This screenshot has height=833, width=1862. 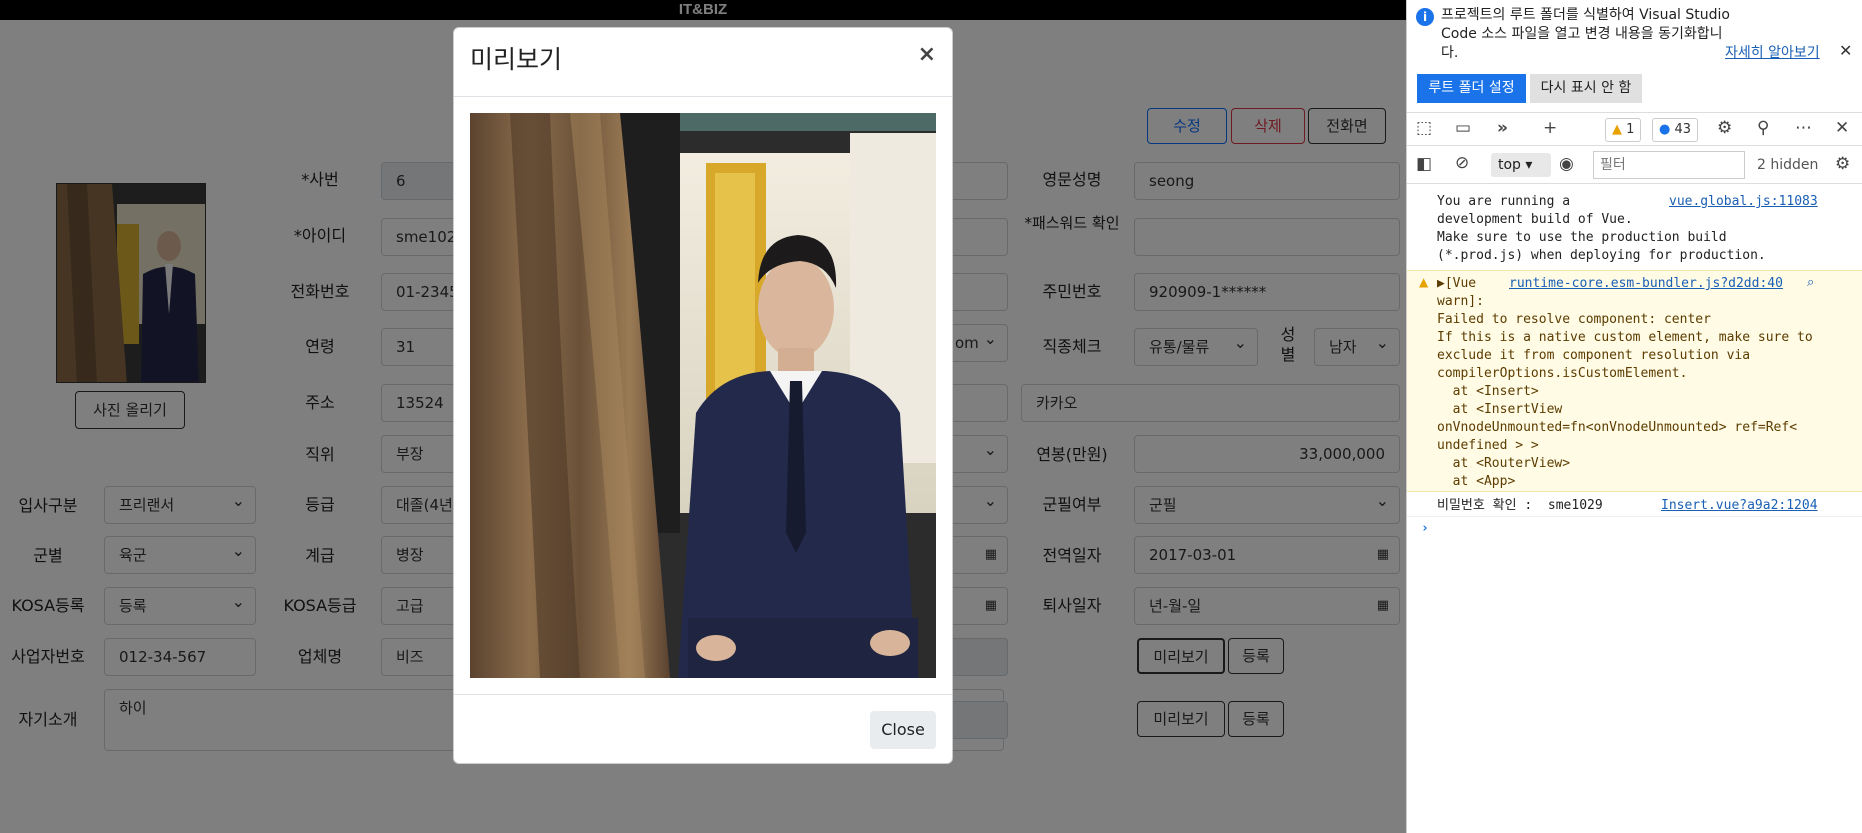 I want to click on warnings-count: 1, so click(x=1630, y=129).